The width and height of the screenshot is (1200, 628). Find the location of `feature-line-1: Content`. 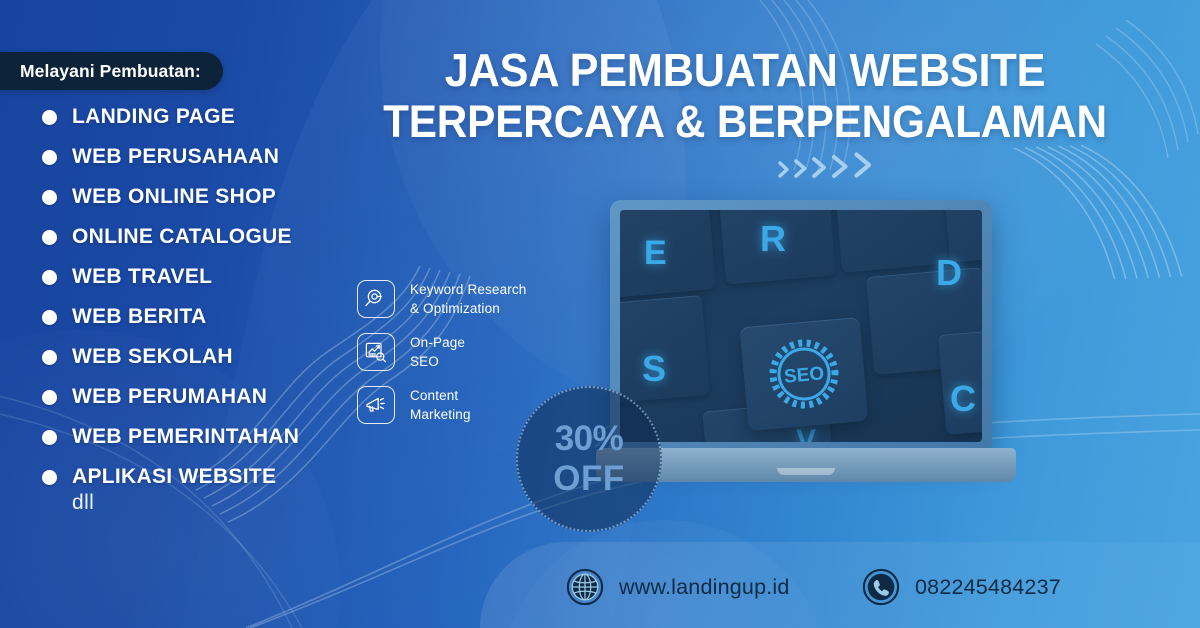

feature-line-1: Content is located at coordinates (434, 395).